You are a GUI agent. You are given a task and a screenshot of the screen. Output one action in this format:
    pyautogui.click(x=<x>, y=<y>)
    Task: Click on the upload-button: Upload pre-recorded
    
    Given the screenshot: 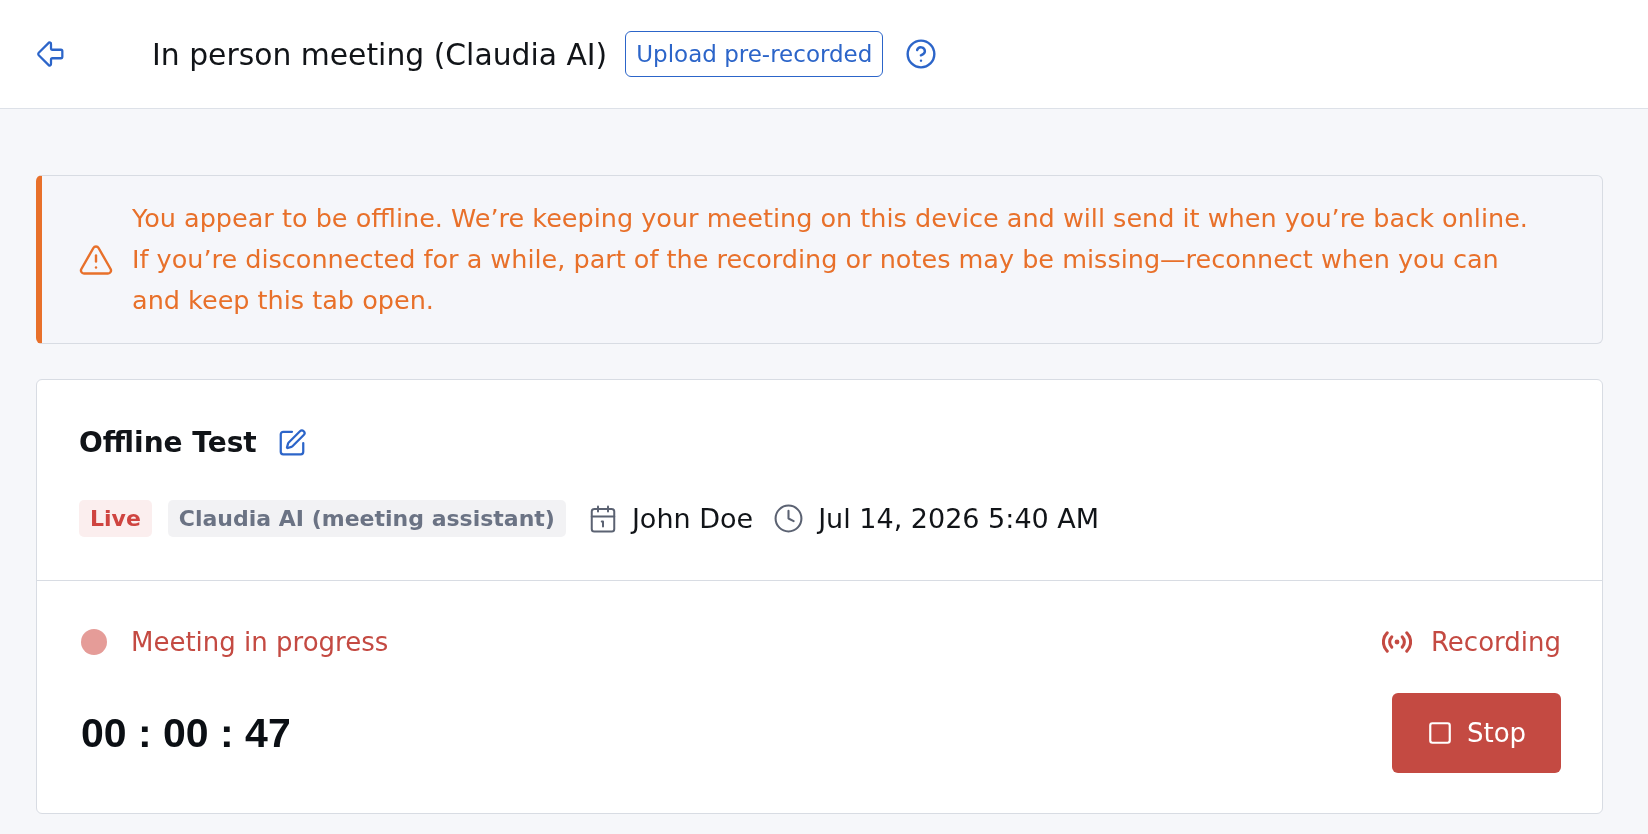 What is the action you would take?
    pyautogui.click(x=754, y=54)
    